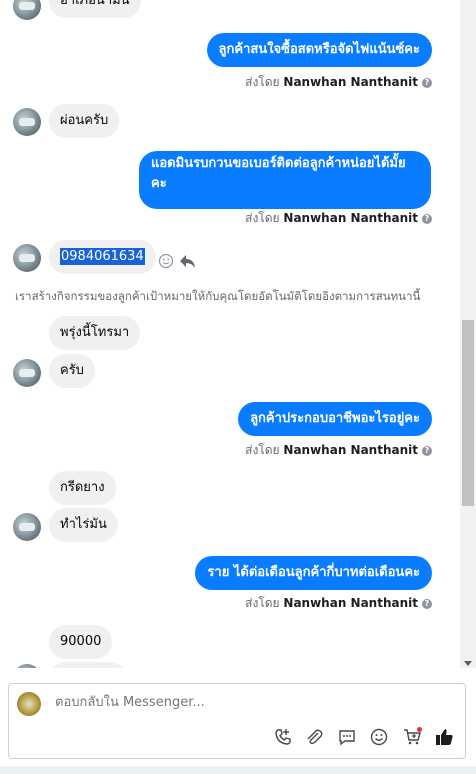  What do you see at coordinates (81, 642) in the screenshot?
I see `message-incoming: 90000` at bounding box center [81, 642].